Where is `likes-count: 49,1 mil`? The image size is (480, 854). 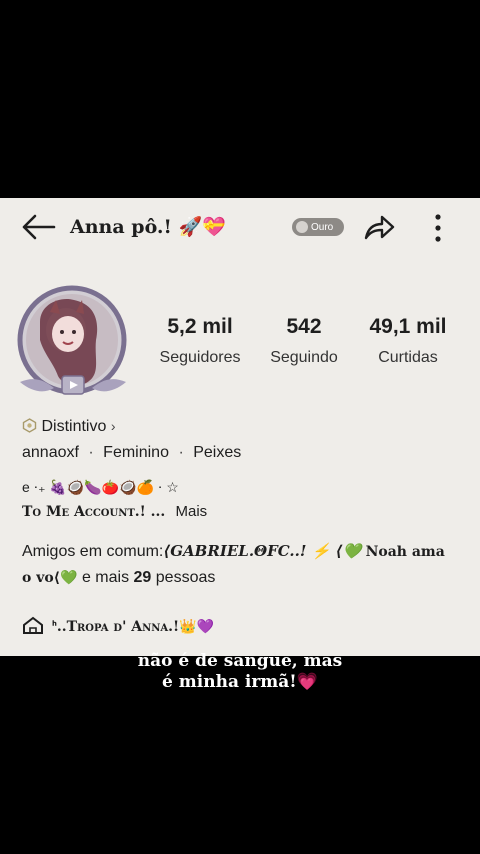
likes-count: 49,1 mil is located at coordinates (408, 326).